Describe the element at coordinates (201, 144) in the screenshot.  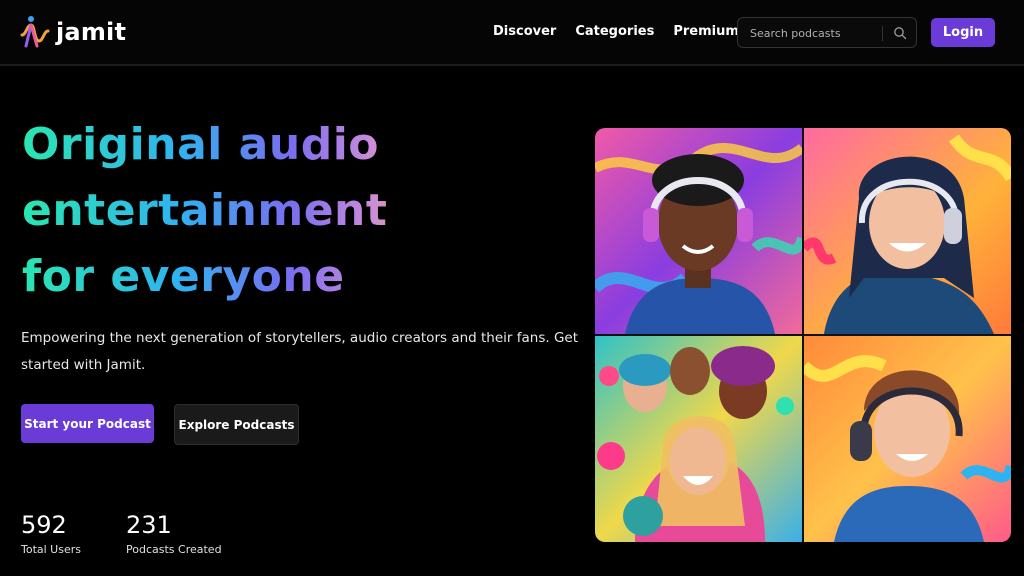
I see `hero-headline-line-1: Original audio` at that location.